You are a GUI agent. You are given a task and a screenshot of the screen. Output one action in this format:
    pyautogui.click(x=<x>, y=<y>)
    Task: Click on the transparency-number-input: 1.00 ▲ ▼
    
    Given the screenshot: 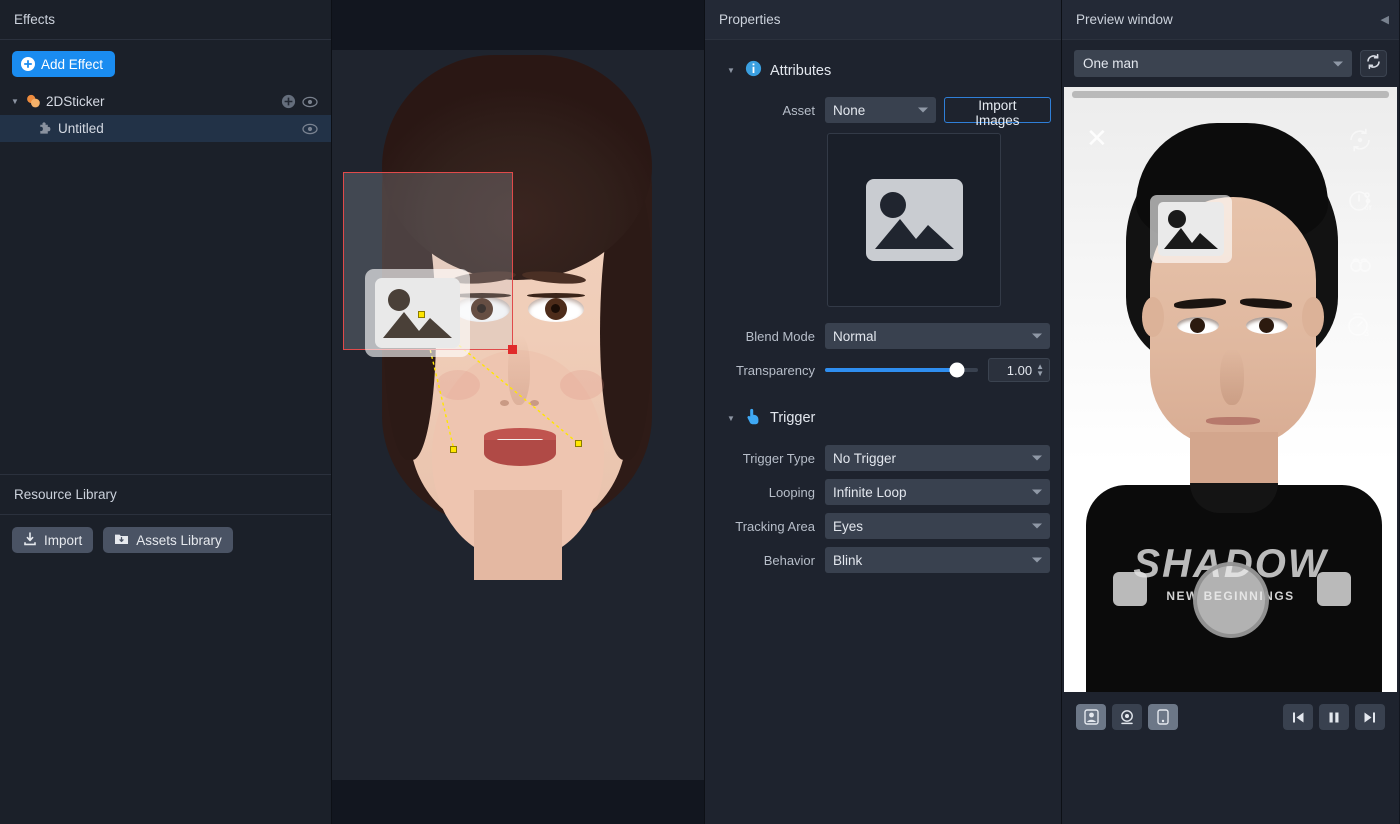 What is the action you would take?
    pyautogui.click(x=1019, y=370)
    